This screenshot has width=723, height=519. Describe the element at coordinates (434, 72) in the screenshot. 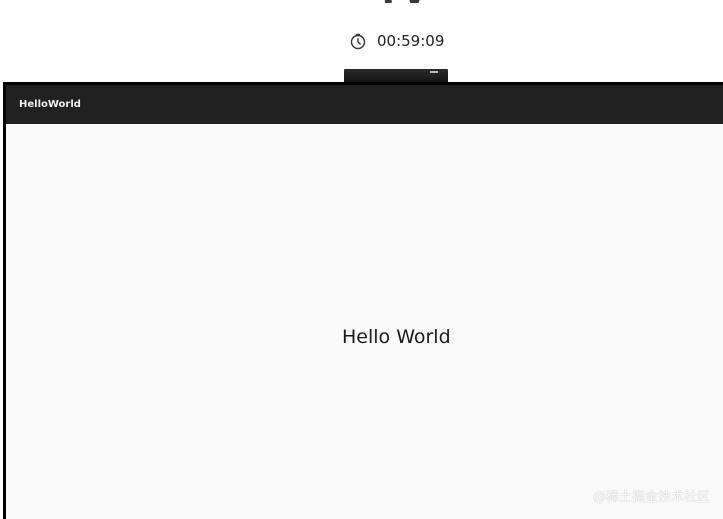

I see `notch-indicator` at that location.